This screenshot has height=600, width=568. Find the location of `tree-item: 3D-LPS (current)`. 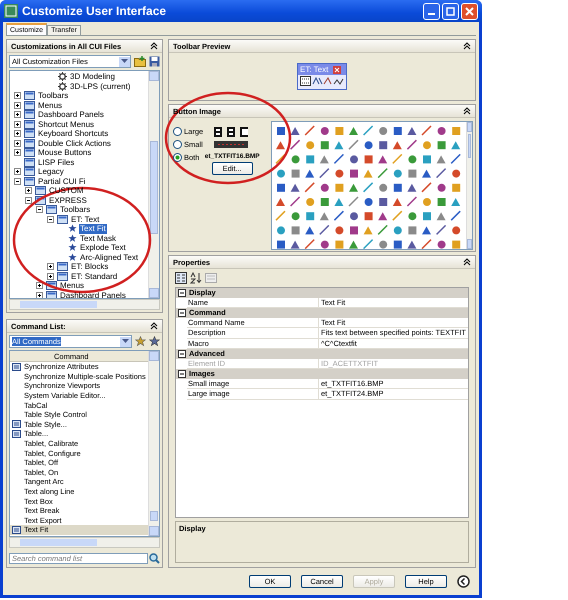

tree-item: 3D-LPS (current) is located at coordinates (100, 86).